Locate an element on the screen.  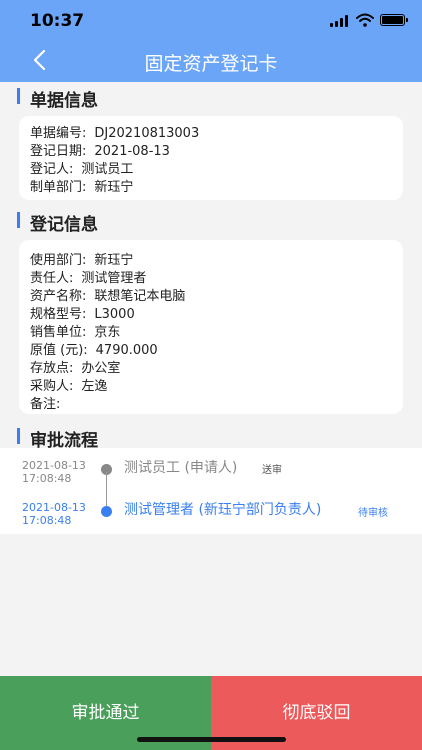
timeline-connector is located at coordinates (106, 489).